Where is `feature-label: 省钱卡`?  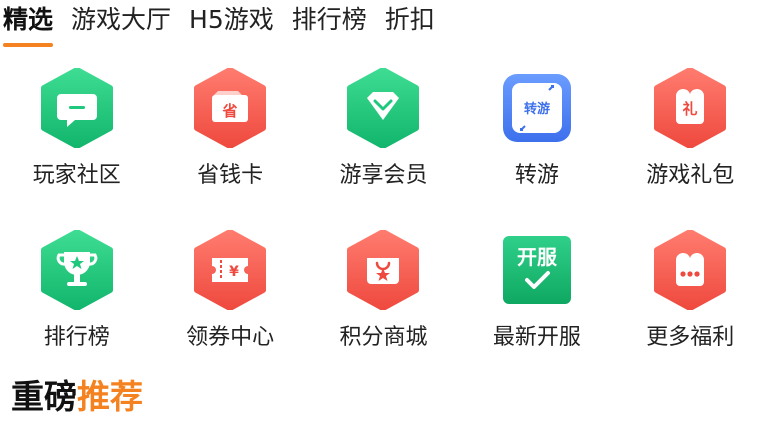 feature-label: 省钱卡 is located at coordinates (230, 175).